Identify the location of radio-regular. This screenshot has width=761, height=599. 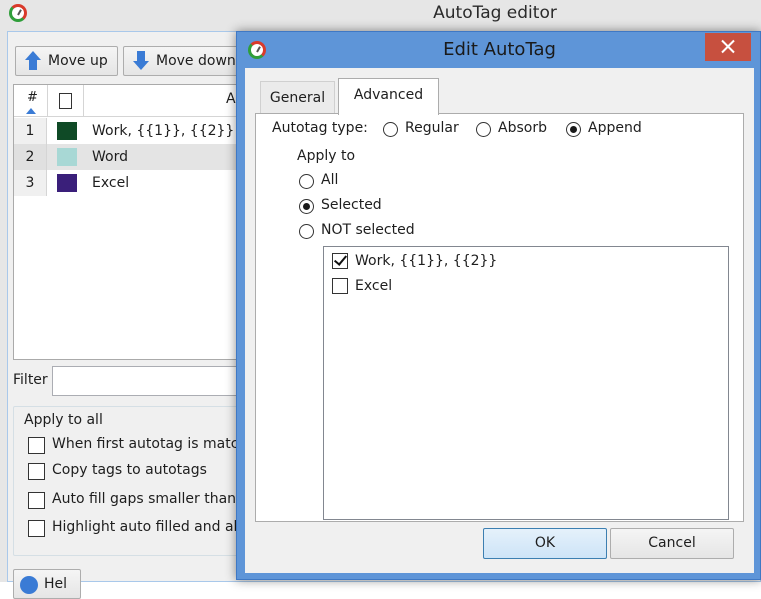
(390, 129).